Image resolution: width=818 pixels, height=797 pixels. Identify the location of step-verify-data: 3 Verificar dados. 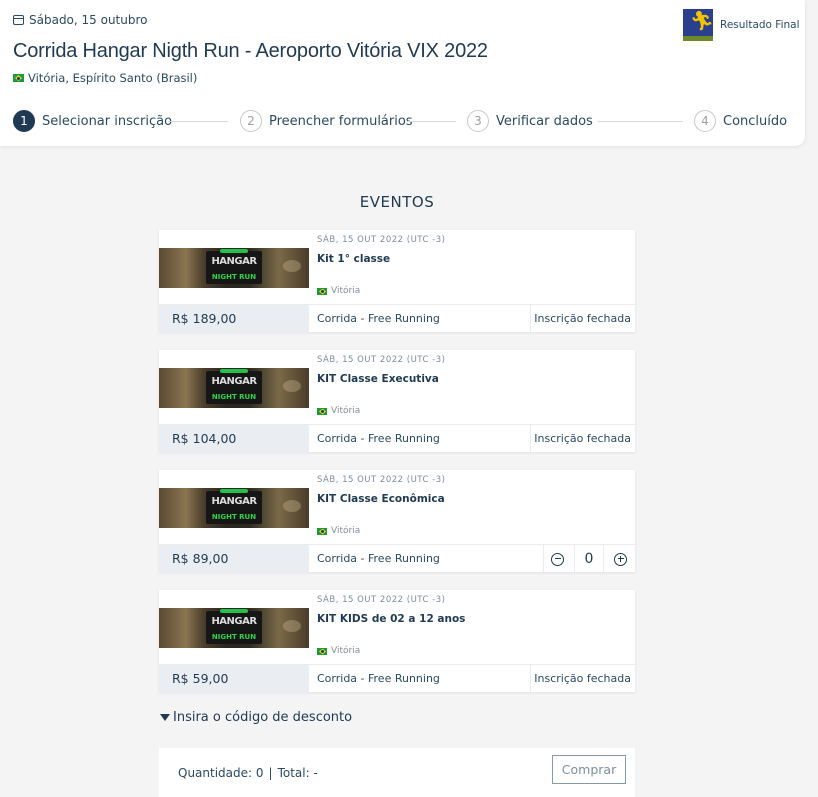
(530, 121).